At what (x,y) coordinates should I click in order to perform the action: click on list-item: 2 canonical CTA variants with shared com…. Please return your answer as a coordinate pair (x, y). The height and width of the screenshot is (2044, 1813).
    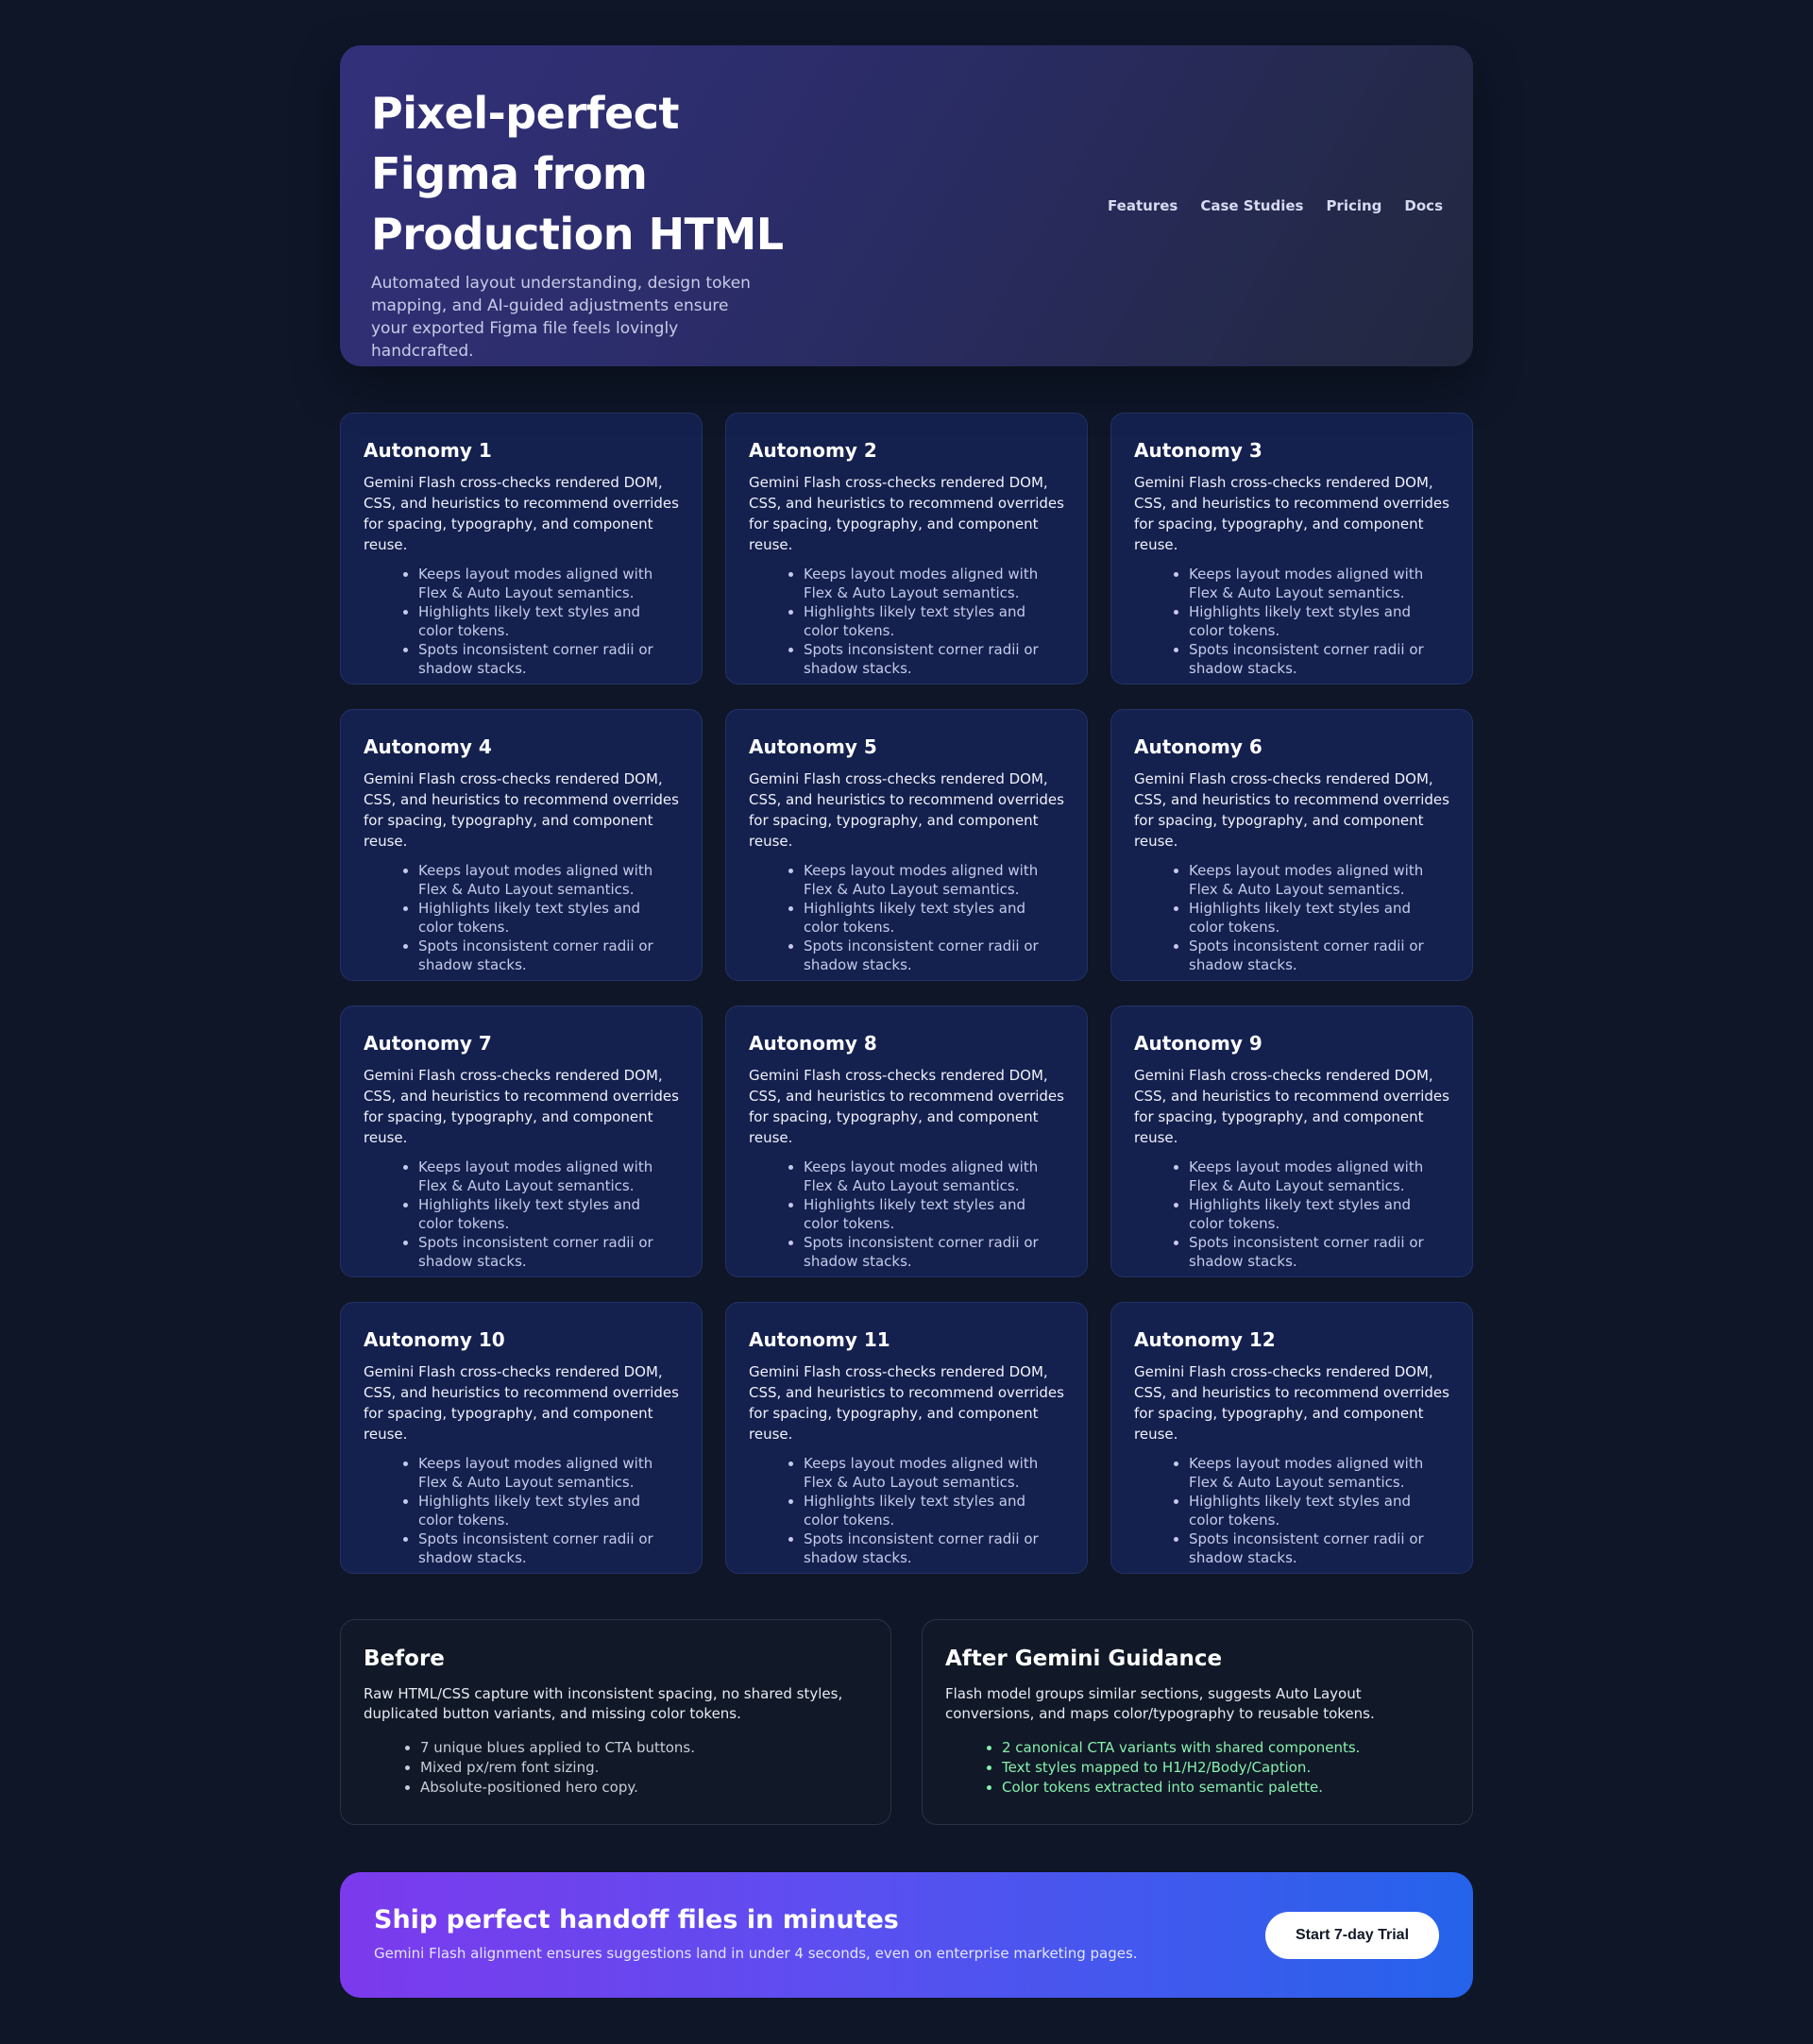
    Looking at the image, I should click on (1225, 1748).